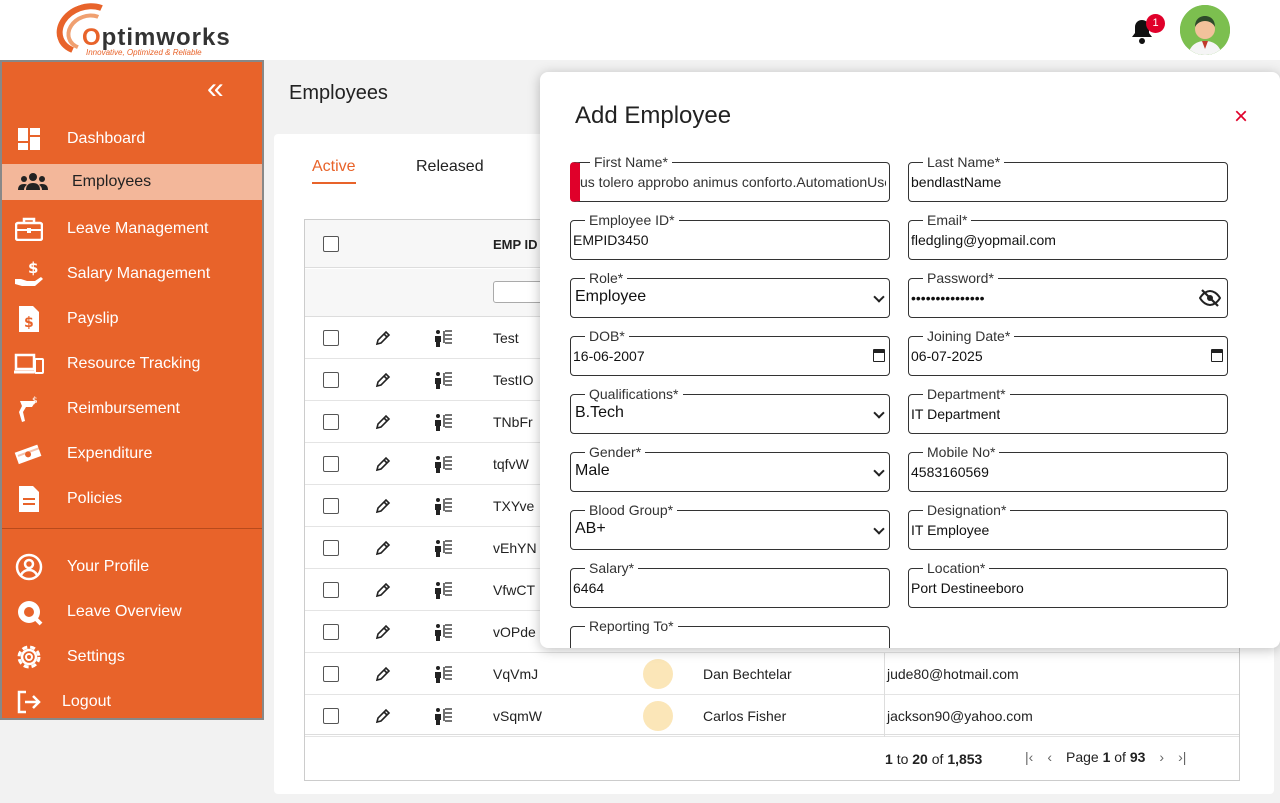 This screenshot has height=803, width=1280. I want to click on eye-off-icon, so click(1210, 298).